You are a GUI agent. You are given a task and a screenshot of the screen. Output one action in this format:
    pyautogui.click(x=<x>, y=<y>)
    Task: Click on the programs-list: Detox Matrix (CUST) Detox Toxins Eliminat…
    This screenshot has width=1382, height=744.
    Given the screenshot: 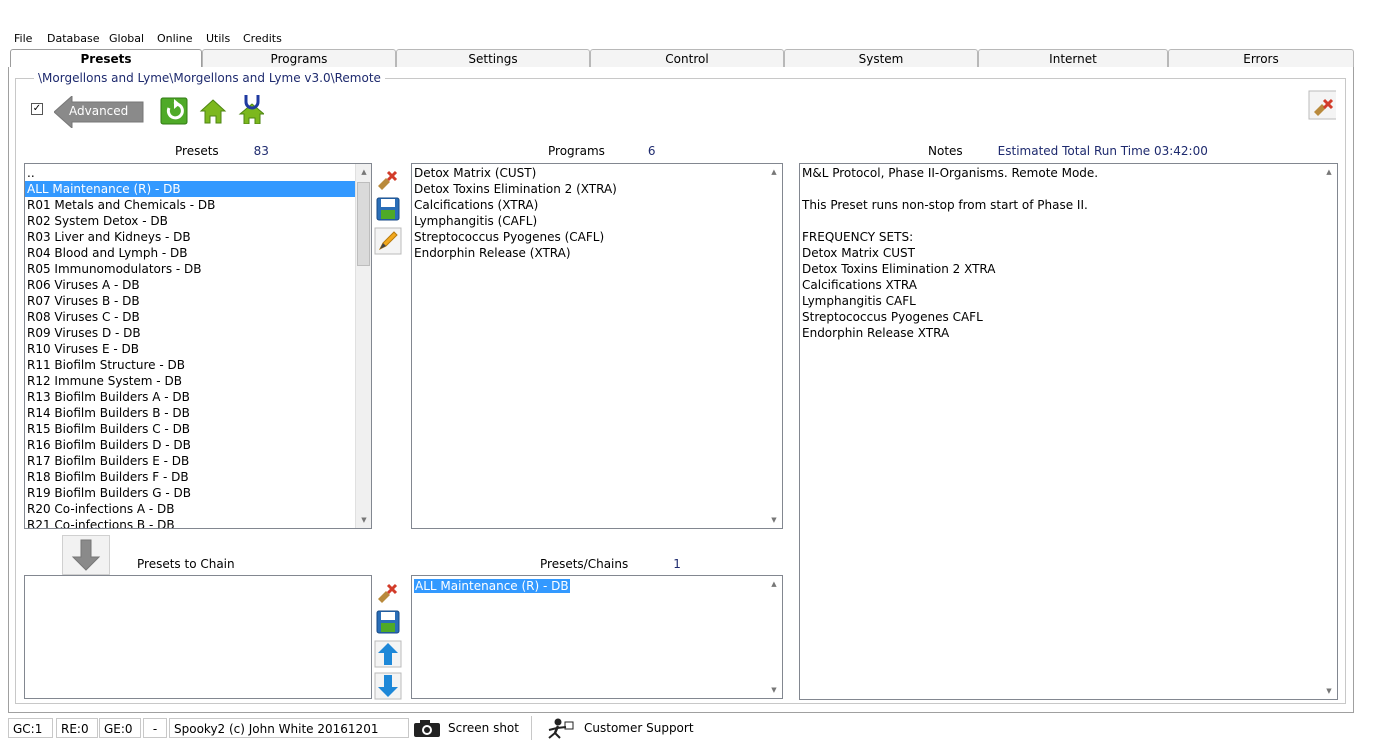 What is the action you would take?
    pyautogui.click(x=597, y=346)
    